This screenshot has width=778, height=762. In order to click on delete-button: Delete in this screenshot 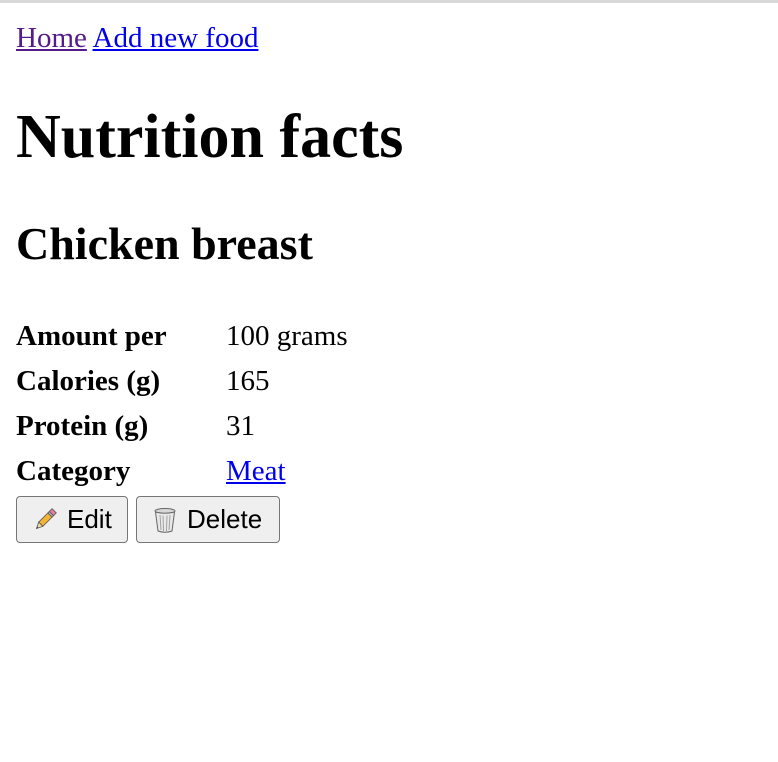, I will do `click(208, 519)`.